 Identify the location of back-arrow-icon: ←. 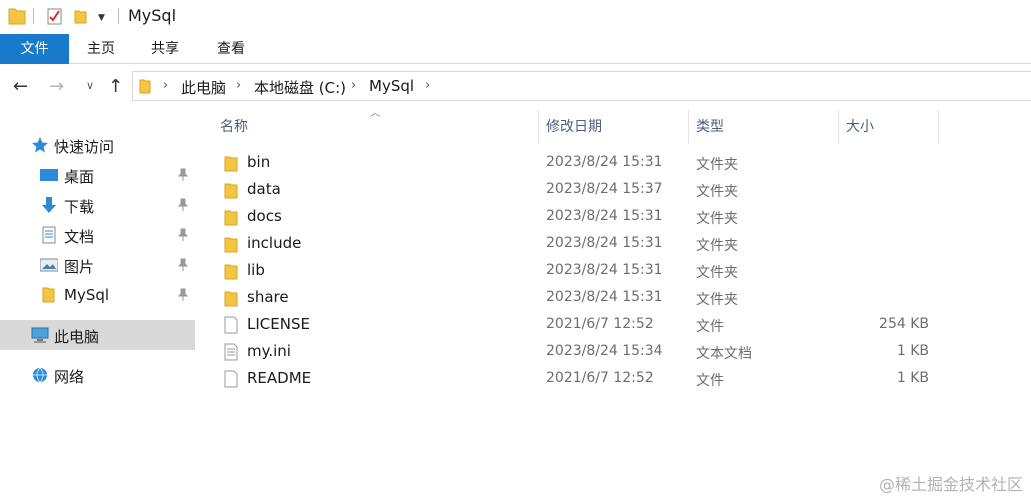
(20, 86).